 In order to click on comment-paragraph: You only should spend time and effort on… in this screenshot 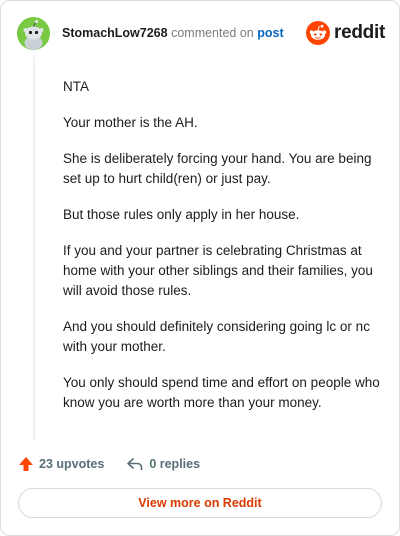, I will do `click(221, 392)`.